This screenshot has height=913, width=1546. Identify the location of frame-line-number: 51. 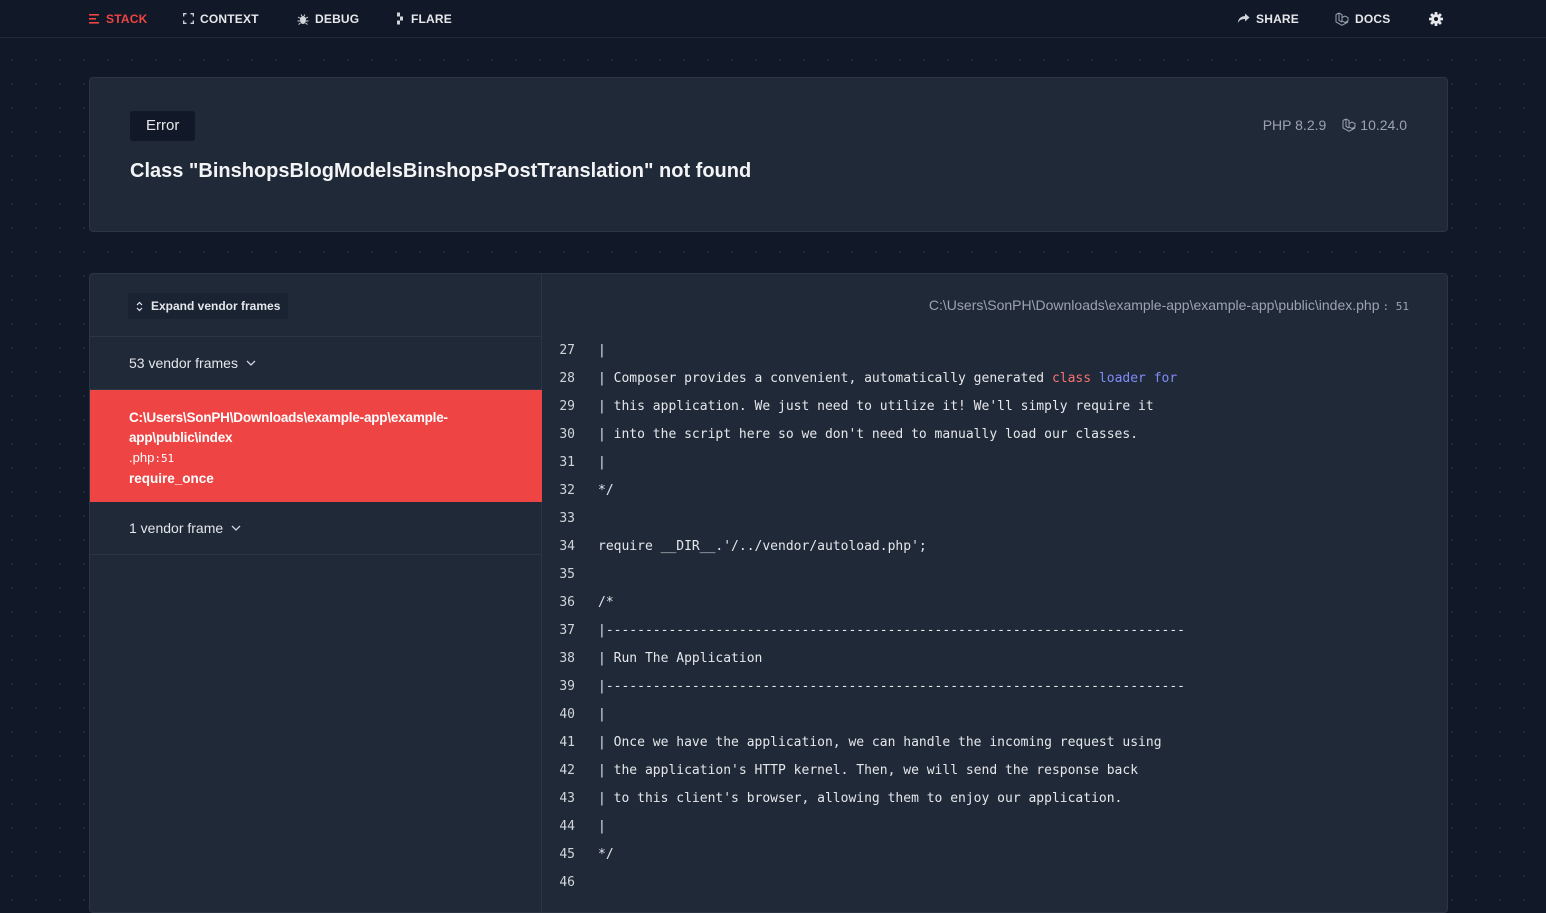
(167, 458).